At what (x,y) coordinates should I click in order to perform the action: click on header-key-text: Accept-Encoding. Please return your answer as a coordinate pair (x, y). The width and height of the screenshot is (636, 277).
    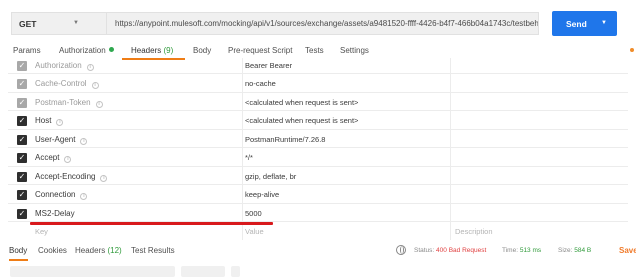
    Looking at the image, I should click on (65, 176).